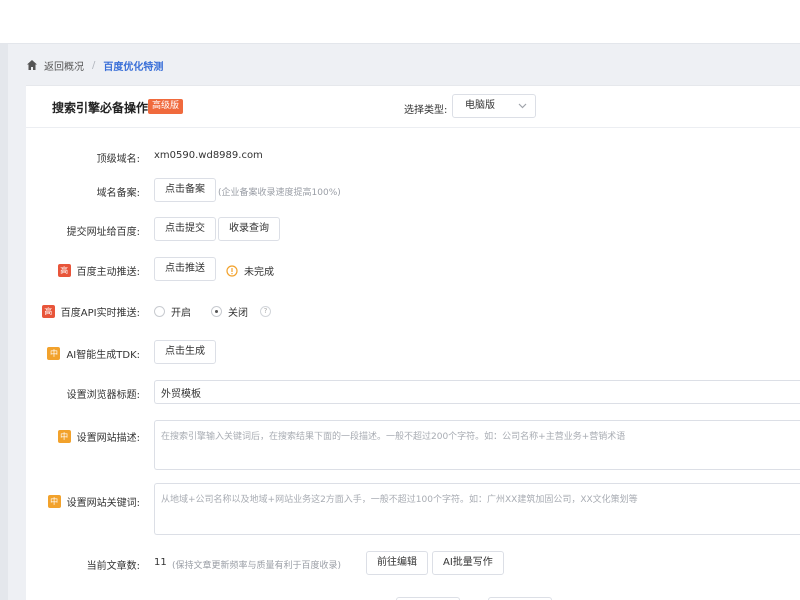 The image size is (800, 600). Describe the element at coordinates (208, 155) in the screenshot. I see `domain-value: xm0590.wd8989.com` at that location.